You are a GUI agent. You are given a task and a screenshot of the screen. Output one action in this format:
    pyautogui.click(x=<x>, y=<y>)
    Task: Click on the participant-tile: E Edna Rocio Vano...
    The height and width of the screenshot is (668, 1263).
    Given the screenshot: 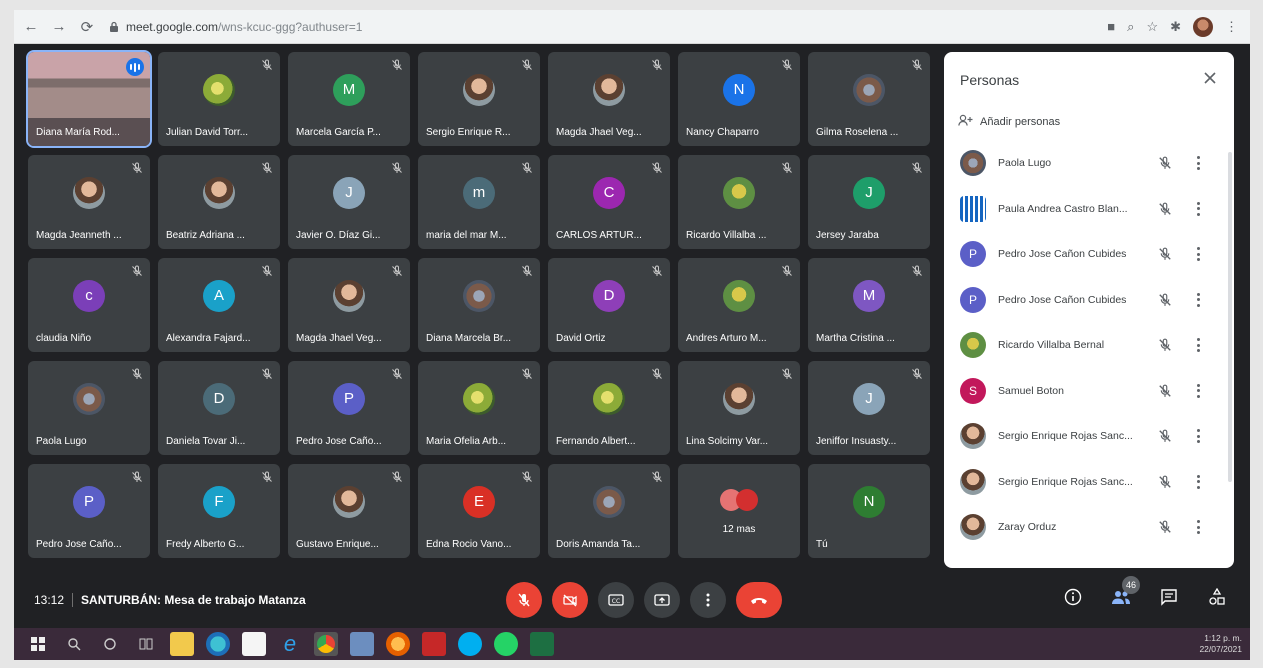 What is the action you would take?
    pyautogui.click(x=479, y=511)
    